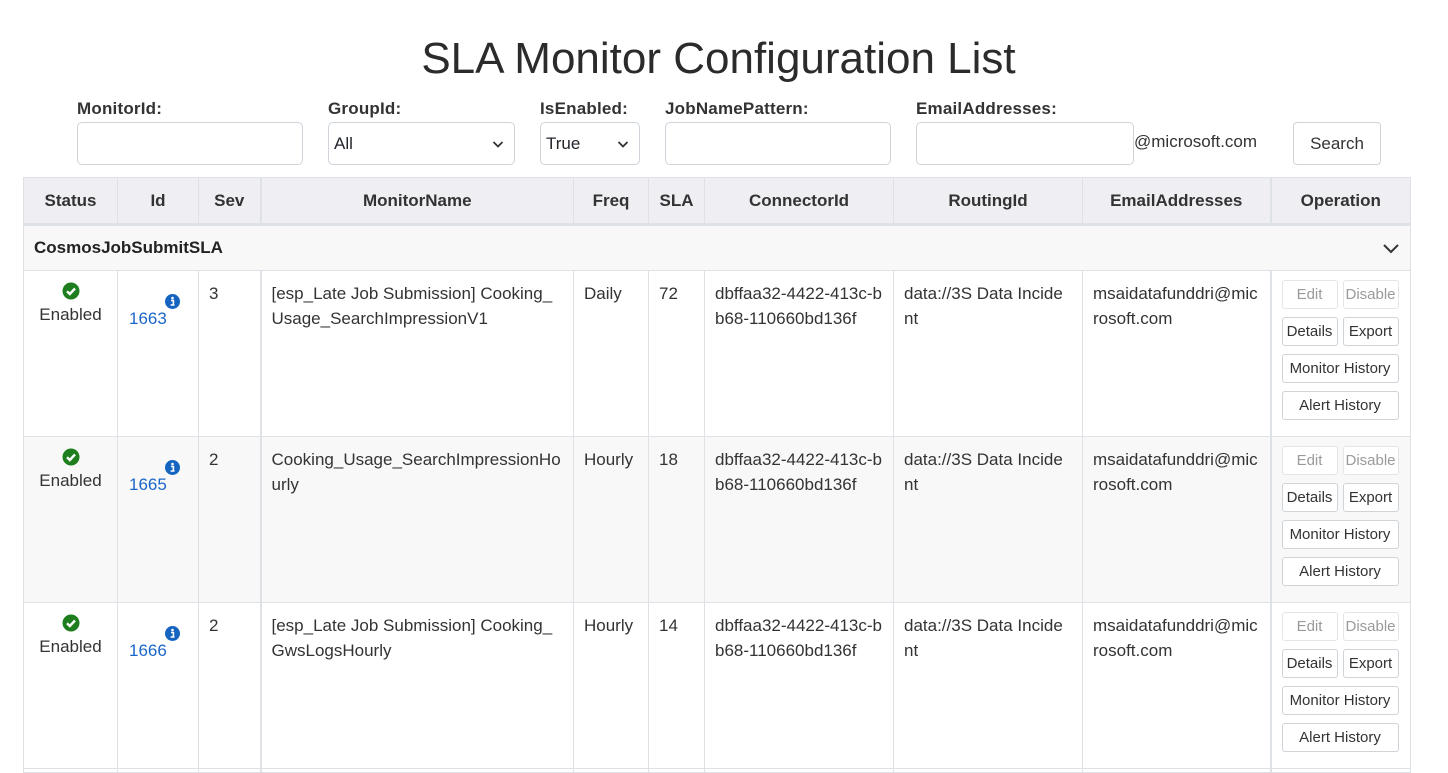 Image resolution: width=1448 pixels, height=773 pixels. What do you see at coordinates (676, 353) in the screenshot?
I see `sla-cell: 72` at bounding box center [676, 353].